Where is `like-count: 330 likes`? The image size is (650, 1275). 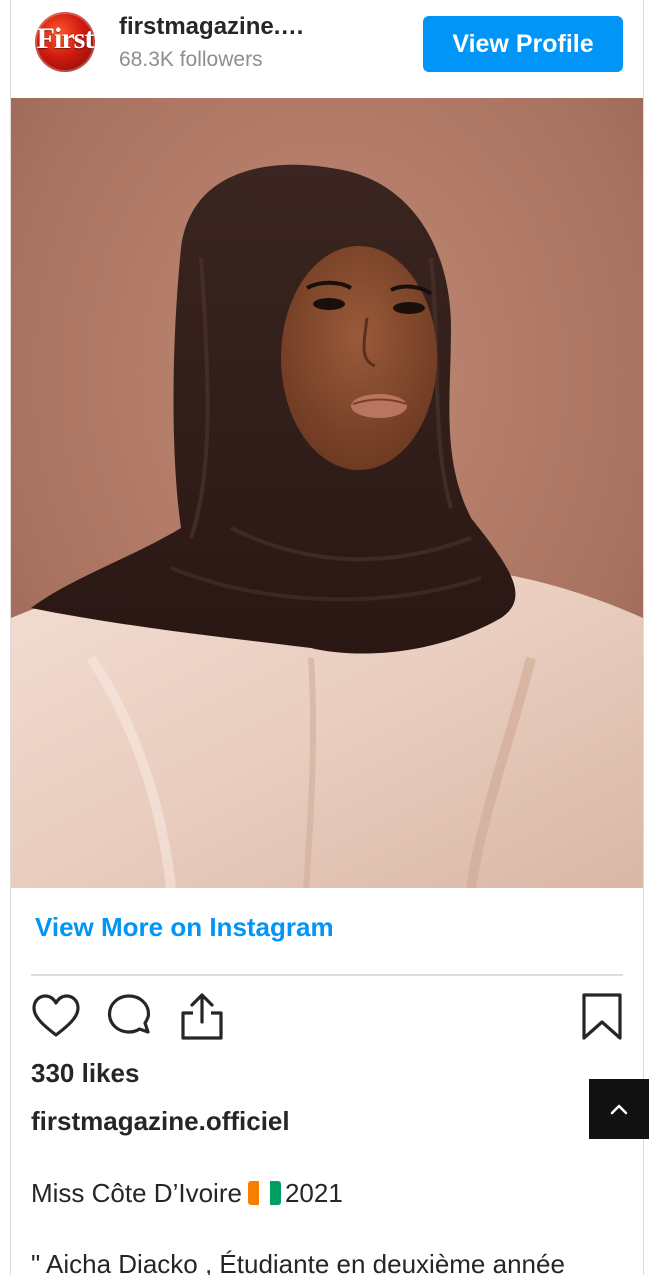
like-count: 330 likes is located at coordinates (85, 1073).